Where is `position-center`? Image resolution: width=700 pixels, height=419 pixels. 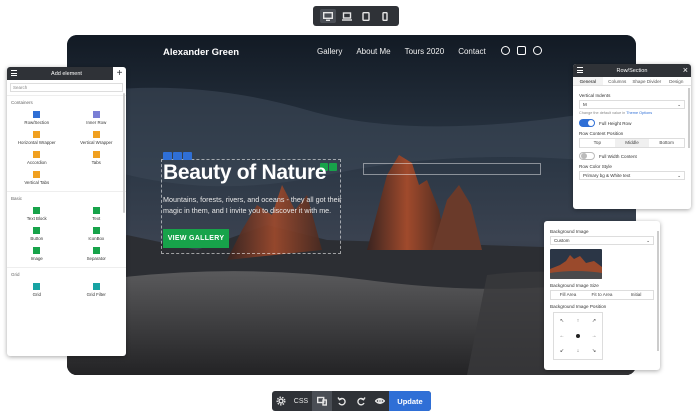 position-center is located at coordinates (578, 335).